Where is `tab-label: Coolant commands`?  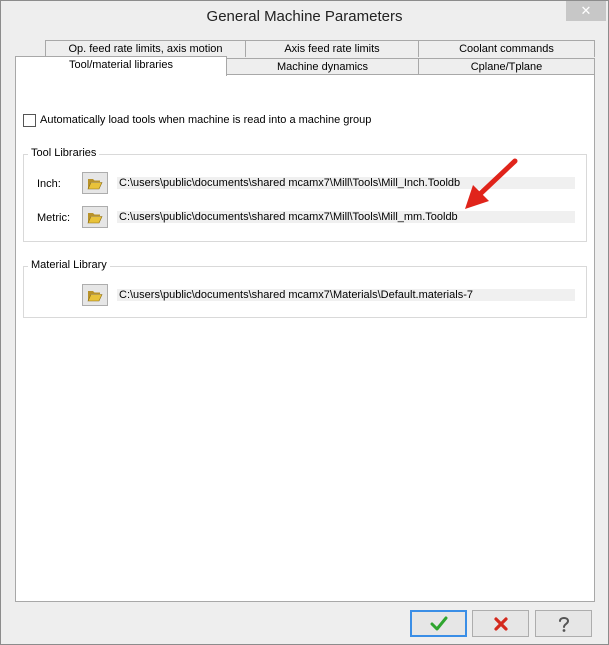 tab-label: Coolant commands is located at coordinates (506, 49).